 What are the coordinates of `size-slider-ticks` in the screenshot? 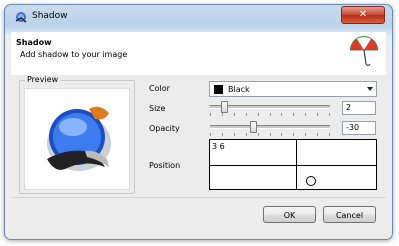 It's located at (270, 114).